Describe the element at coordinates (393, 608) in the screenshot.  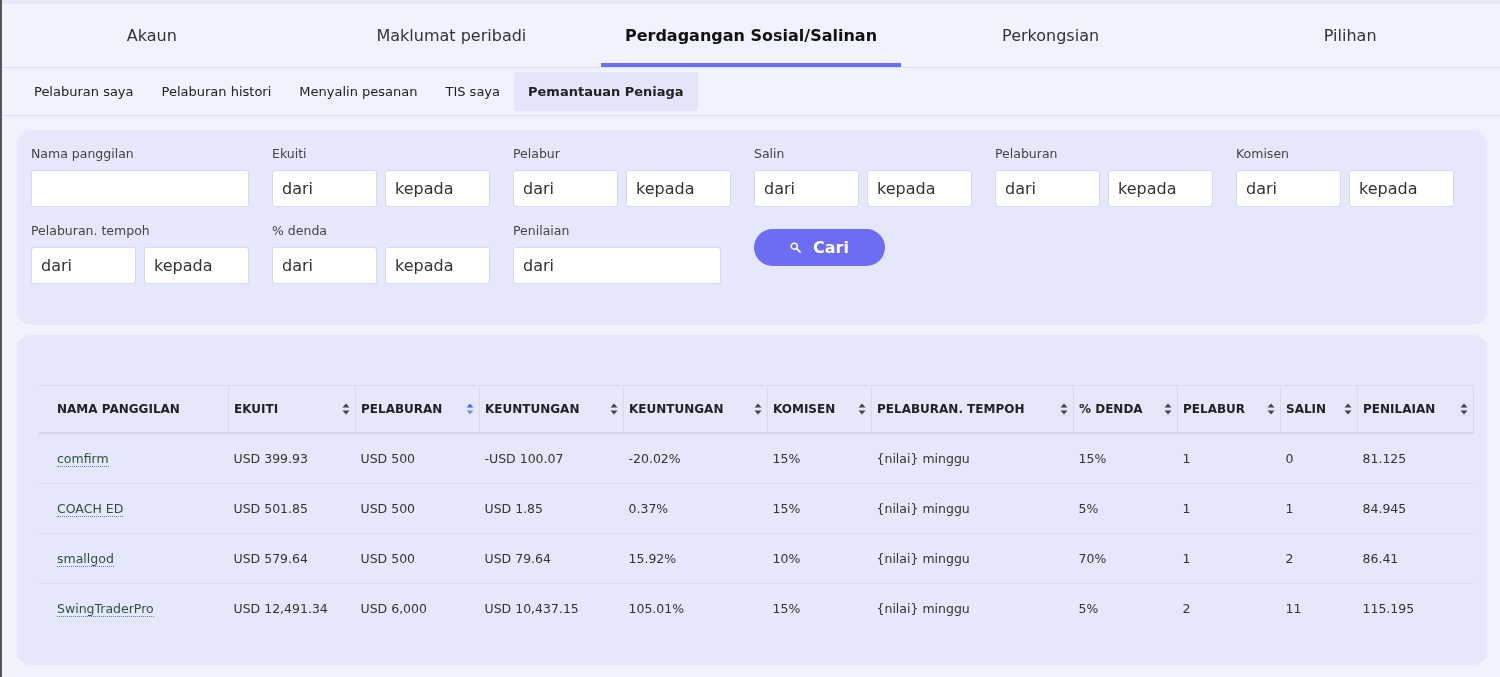
I see `table-cell: USD 6,000` at that location.